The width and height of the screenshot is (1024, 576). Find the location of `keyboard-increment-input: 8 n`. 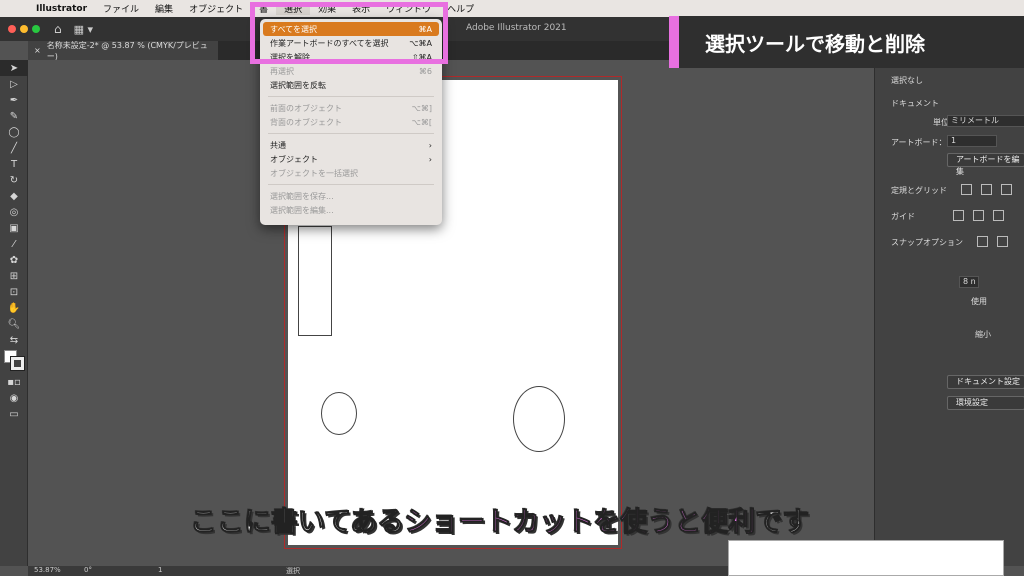

keyboard-increment-input: 8 n is located at coordinates (969, 282).